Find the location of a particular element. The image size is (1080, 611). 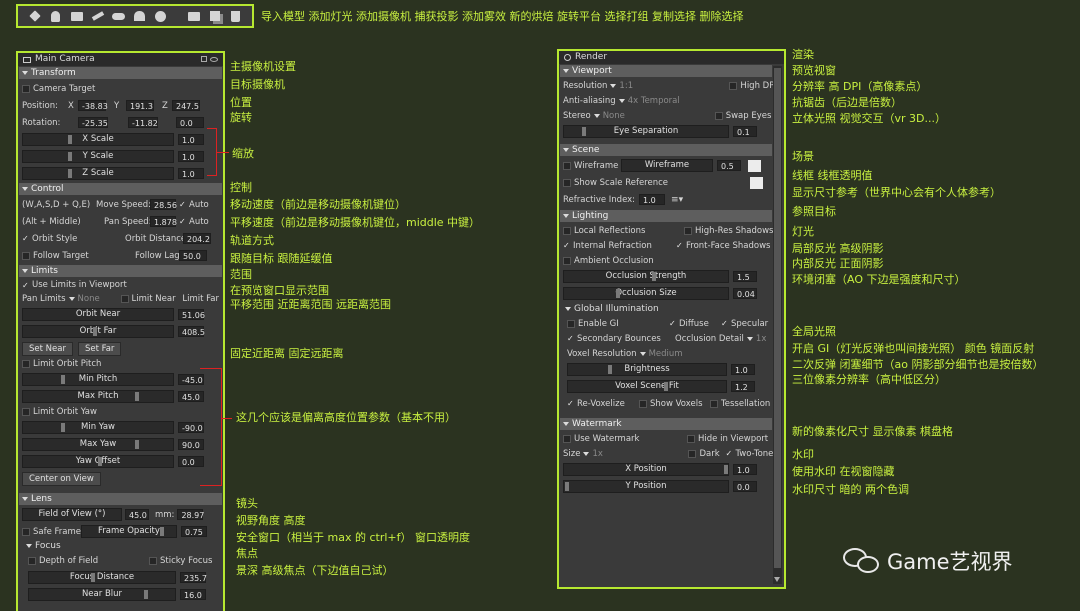

bake-icon is located at coordinates (139, 16).